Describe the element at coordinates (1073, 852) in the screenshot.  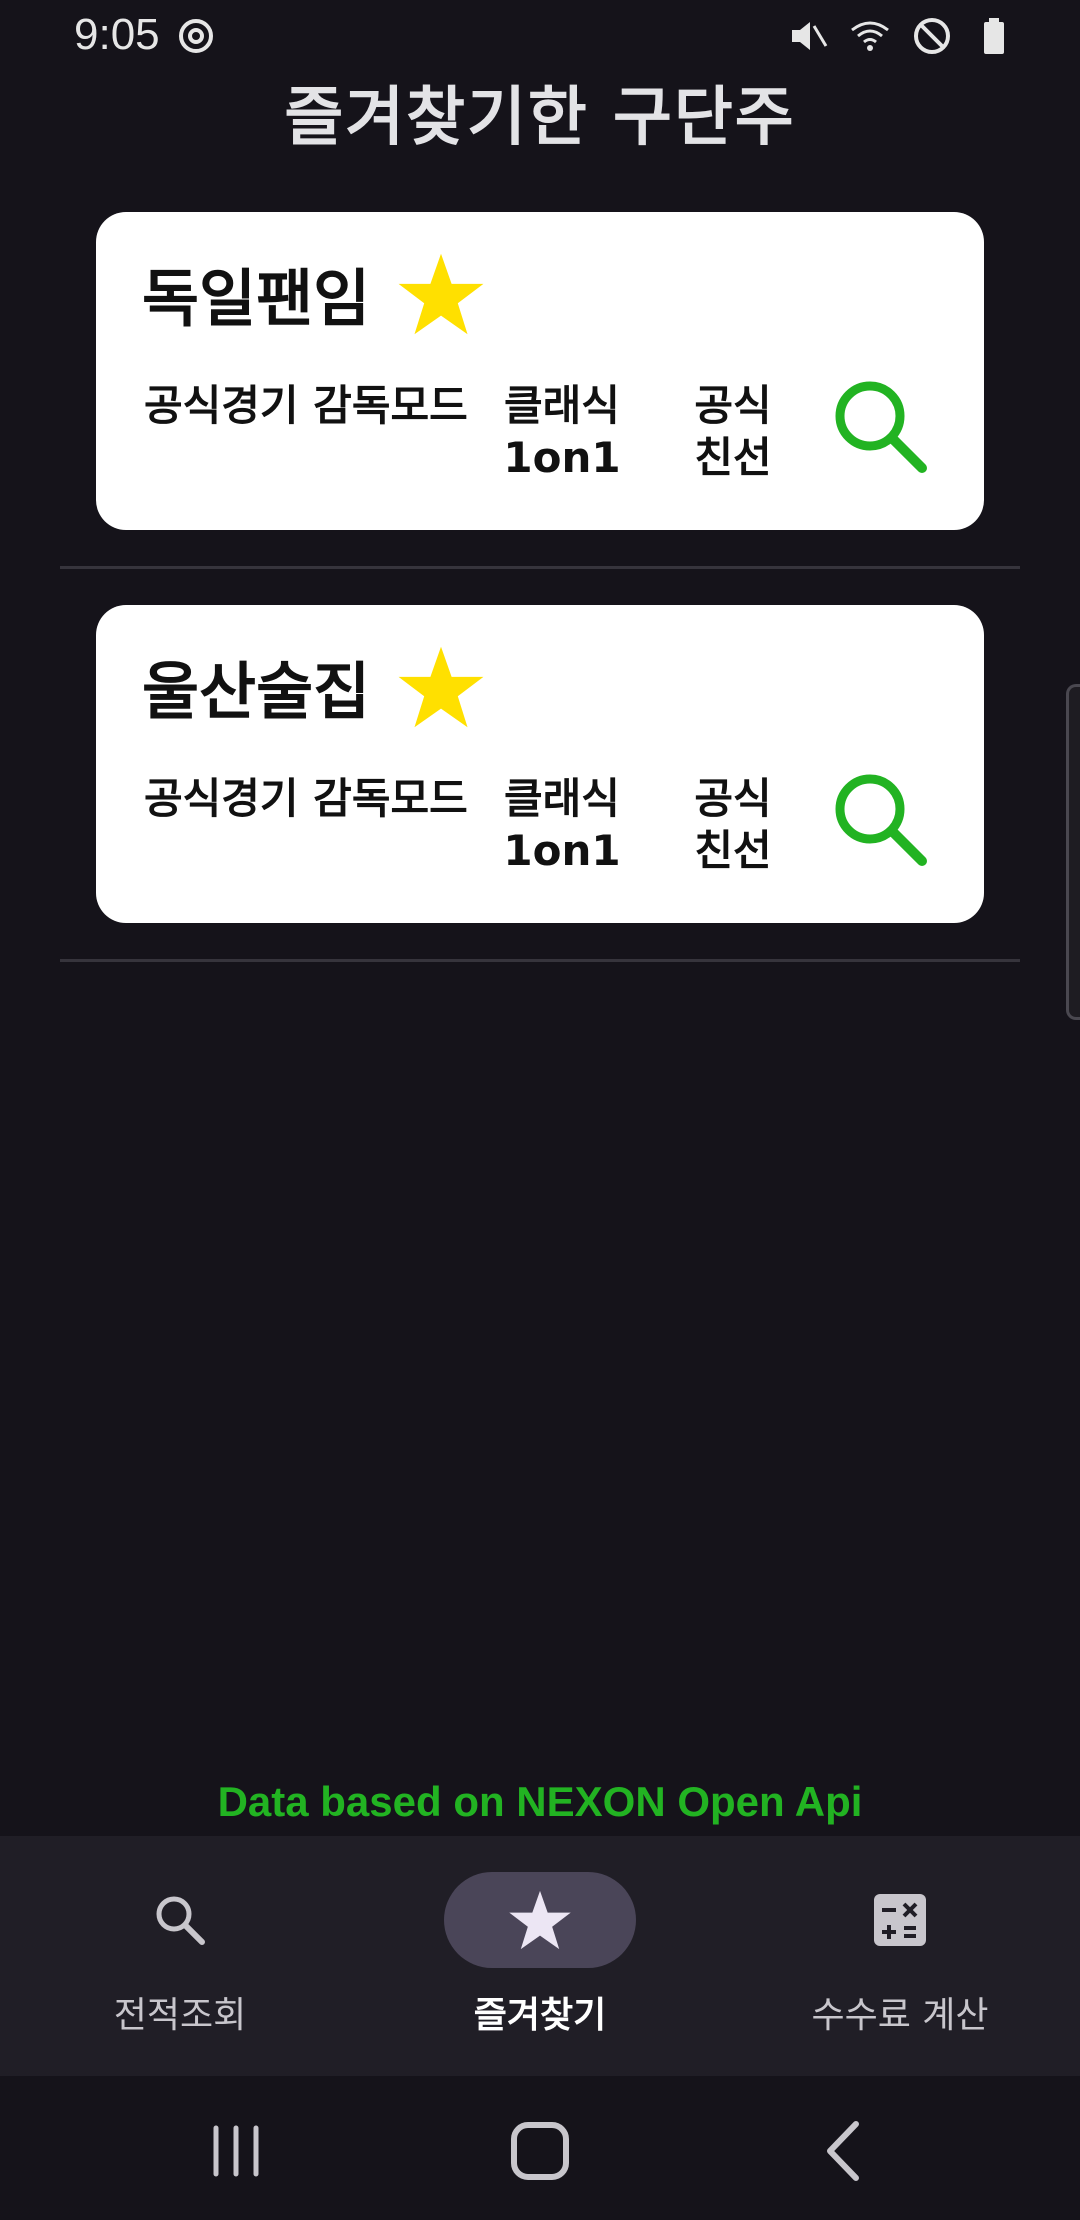
I see `scrollbar` at that location.